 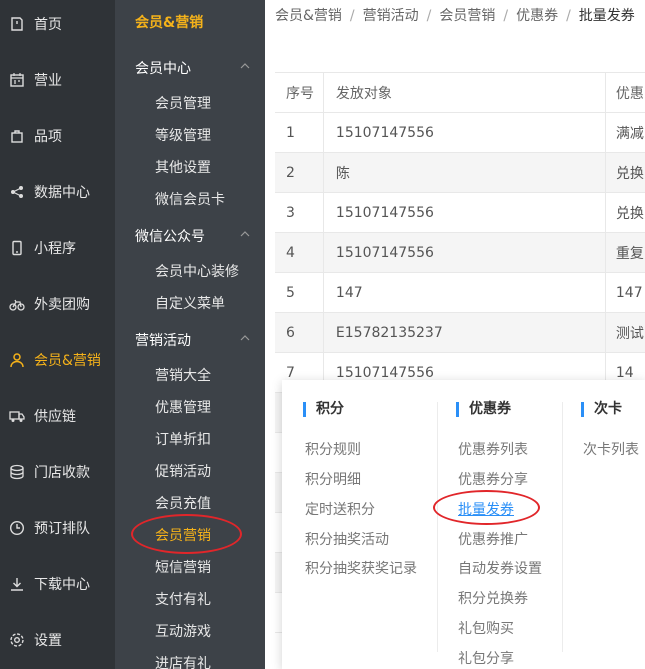 What do you see at coordinates (333, 479) in the screenshot?
I see `link-points-detail: 积分明细` at bounding box center [333, 479].